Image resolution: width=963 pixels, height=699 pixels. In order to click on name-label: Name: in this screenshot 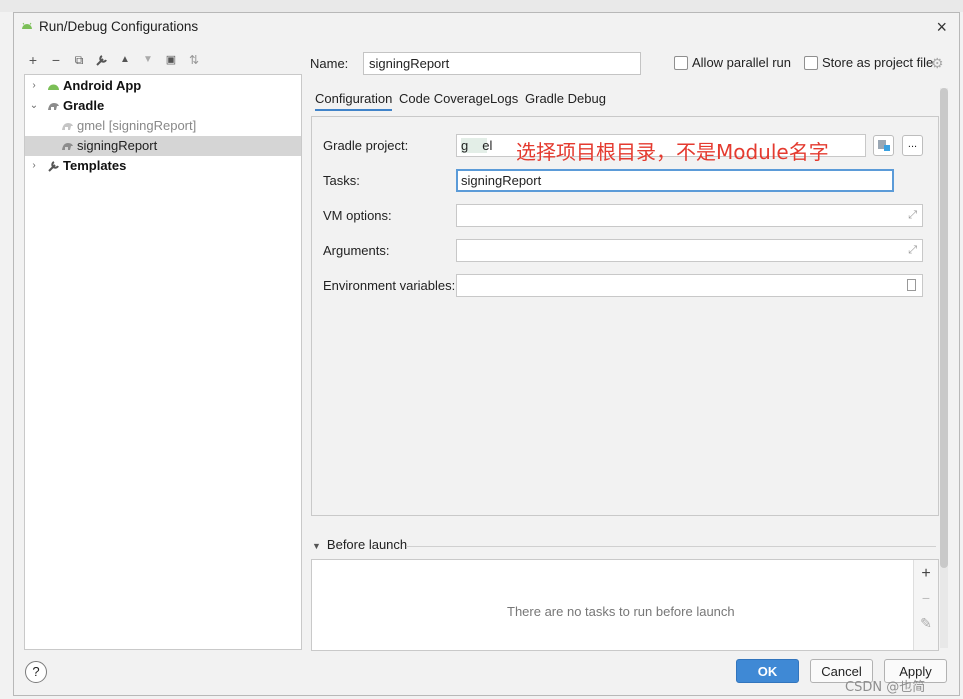, I will do `click(329, 63)`.